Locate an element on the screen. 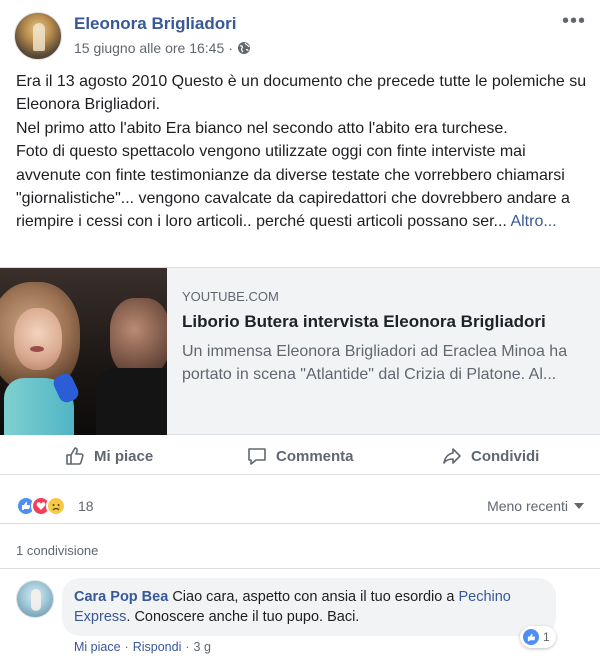 This screenshot has width=600, height=662. video-thumbnail is located at coordinates (83, 351).